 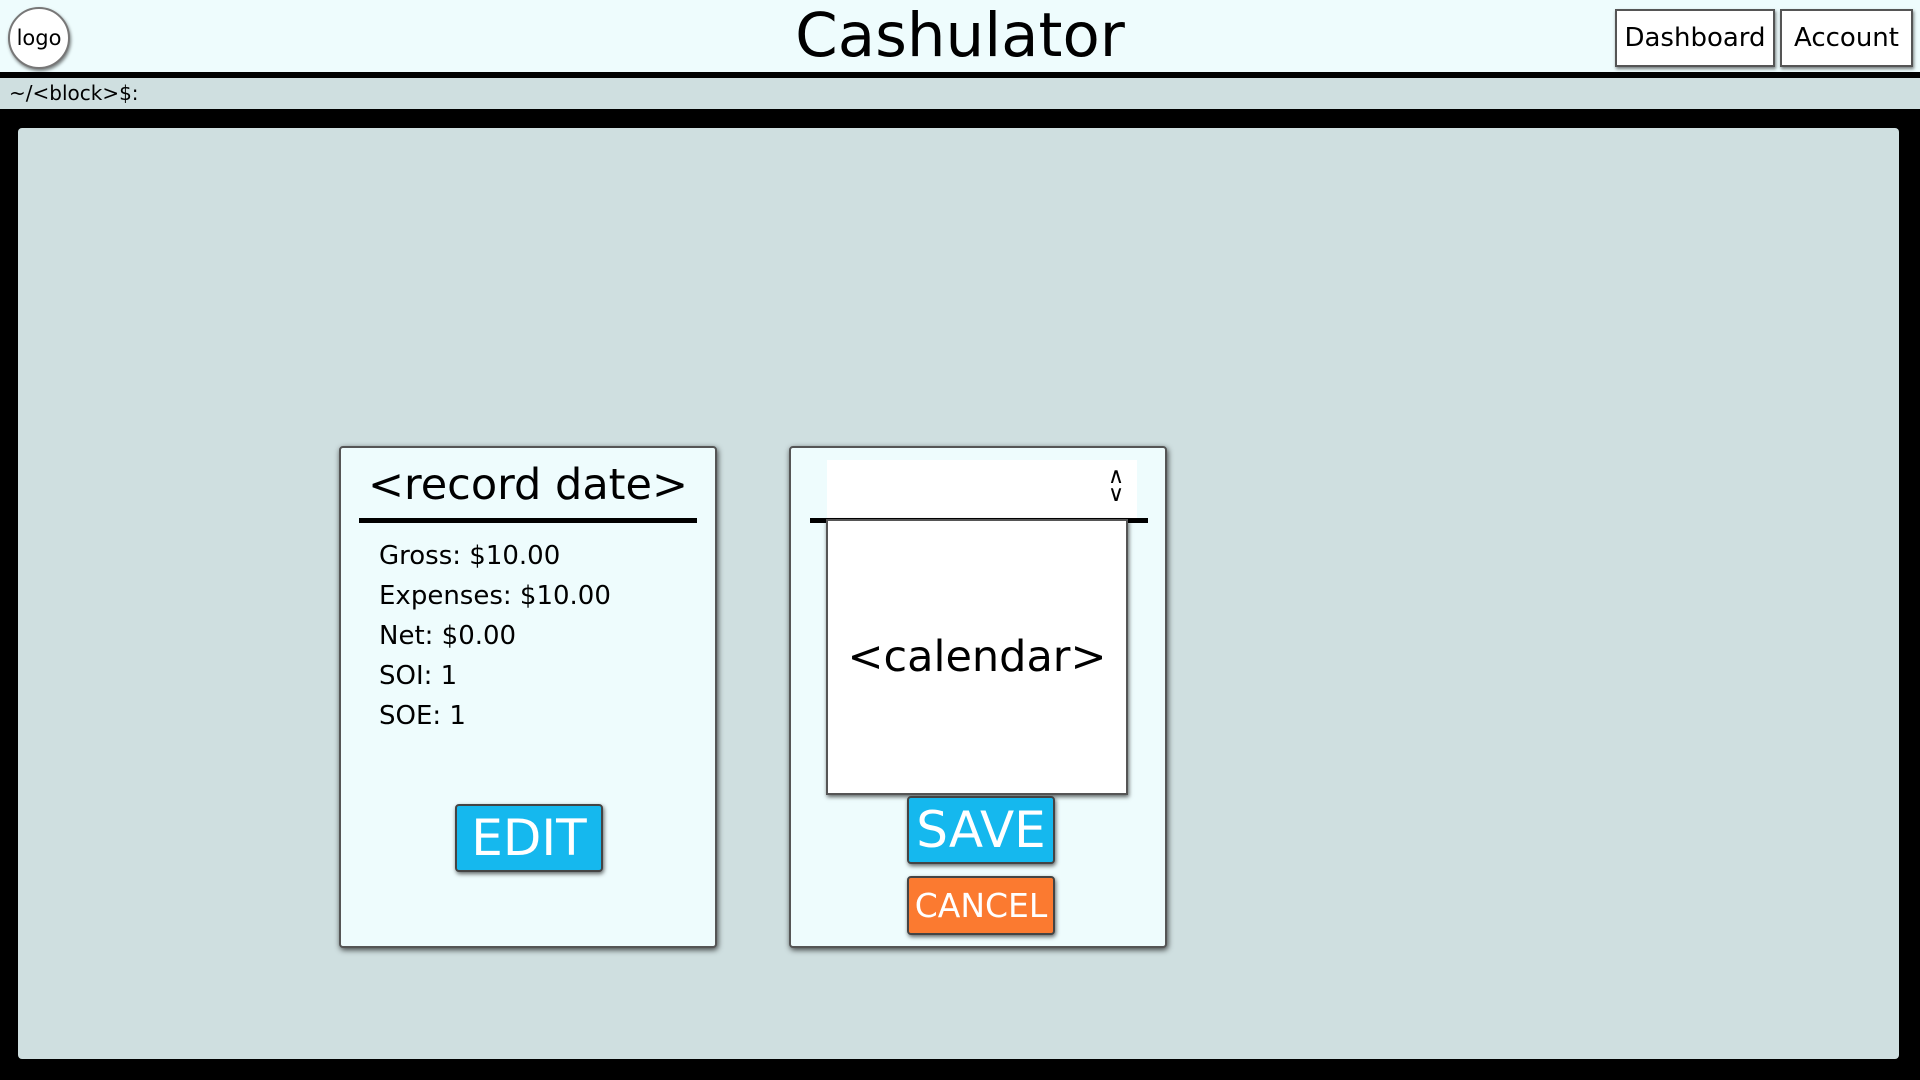 What do you see at coordinates (495, 596) in the screenshot?
I see `stat-expenses: Expenses: $10.00` at bounding box center [495, 596].